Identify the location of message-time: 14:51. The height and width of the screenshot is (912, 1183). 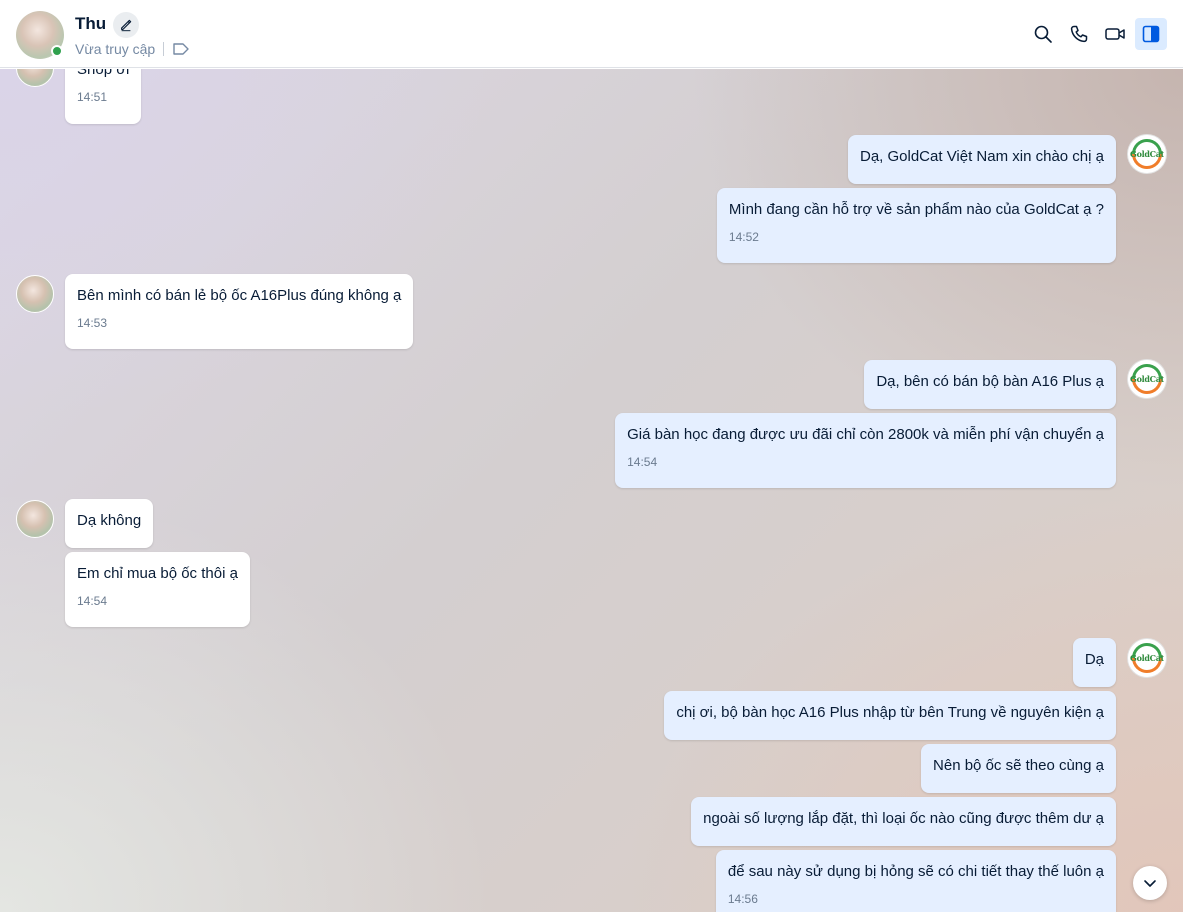
(92, 97).